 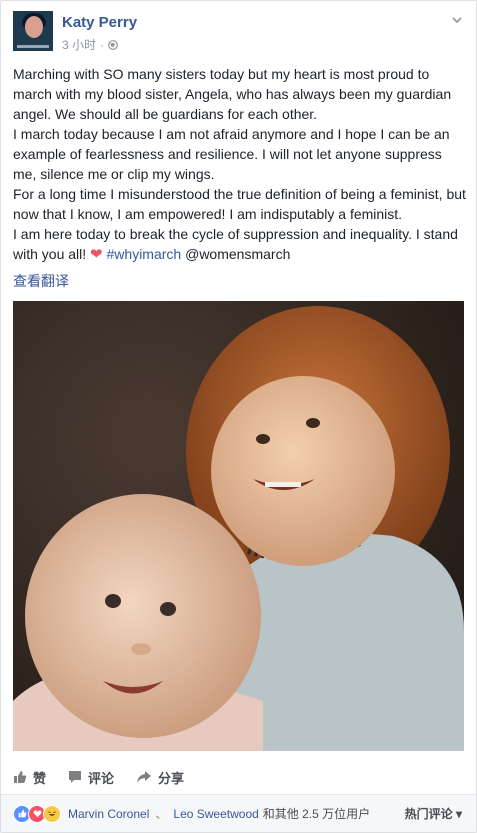 What do you see at coordinates (75, 777) in the screenshot?
I see `comment-icon` at bounding box center [75, 777].